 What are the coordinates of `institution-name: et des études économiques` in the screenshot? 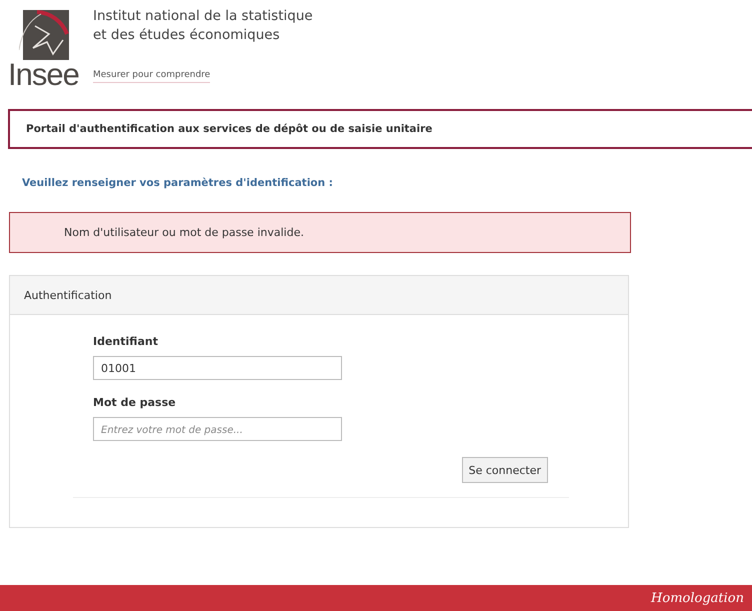 It's located at (186, 35).